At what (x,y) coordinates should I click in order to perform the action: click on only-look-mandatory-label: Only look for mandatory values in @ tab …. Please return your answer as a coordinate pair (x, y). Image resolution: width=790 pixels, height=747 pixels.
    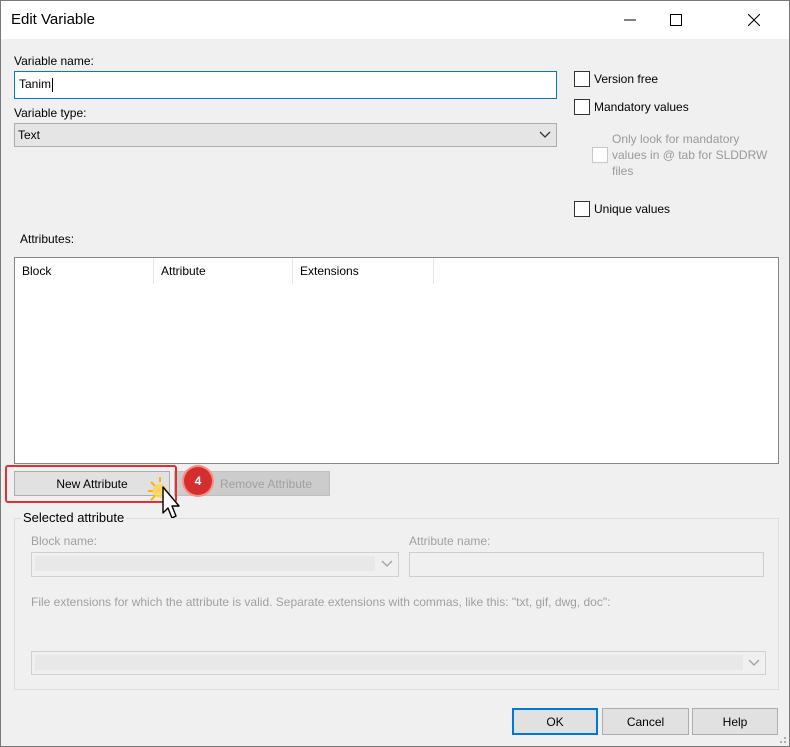
    Looking at the image, I should click on (689, 155).